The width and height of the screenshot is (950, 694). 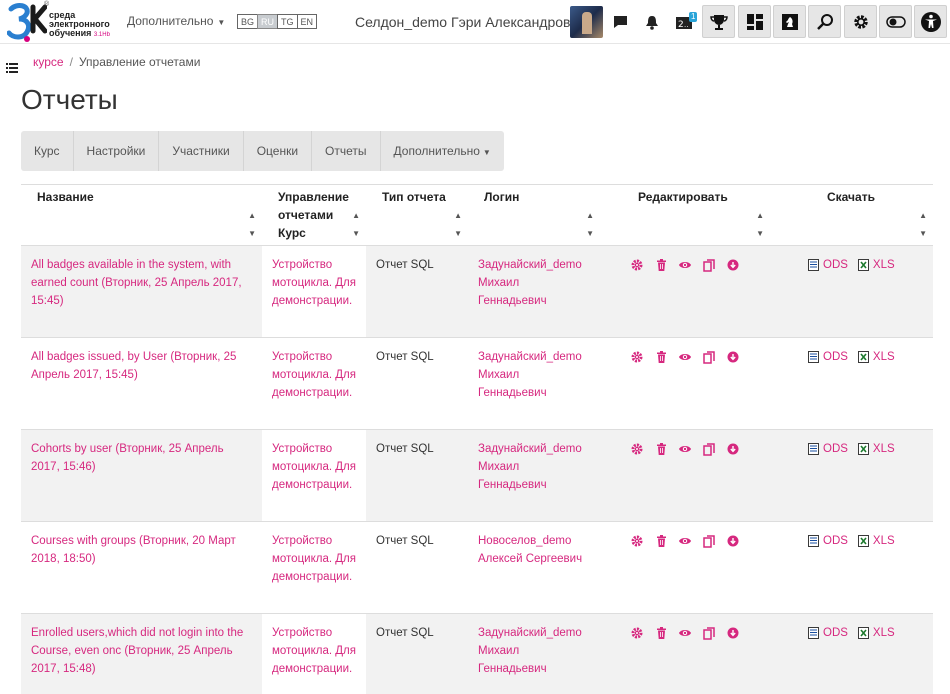 What do you see at coordinates (176, 21) in the screenshot?
I see `more-menu-button: Дополнительно ▼` at bounding box center [176, 21].